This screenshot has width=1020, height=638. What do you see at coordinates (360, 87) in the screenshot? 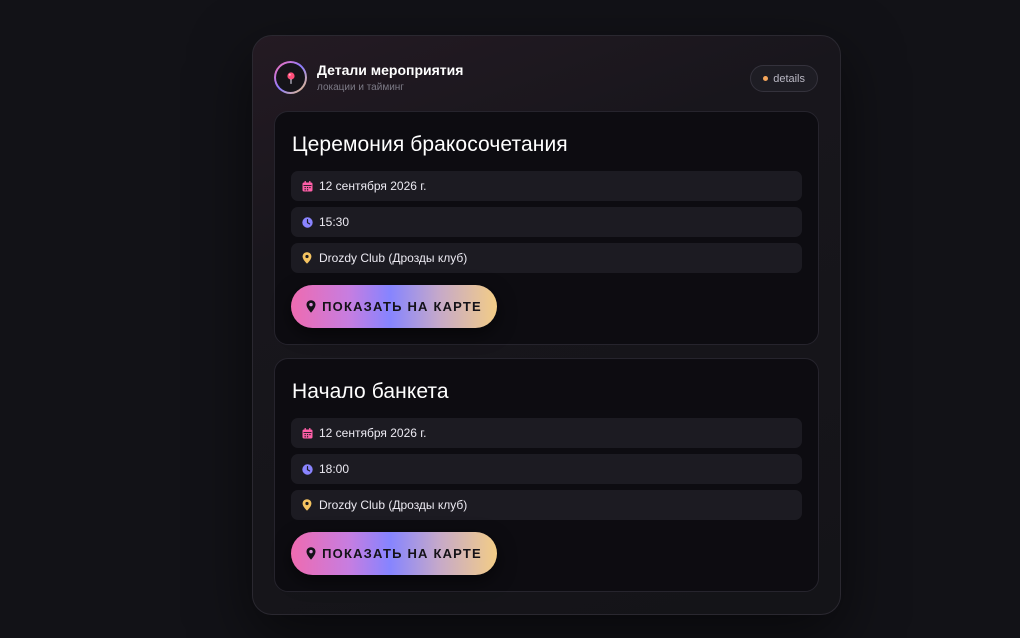
I see `page-subtitle: локации и тайминг` at bounding box center [360, 87].